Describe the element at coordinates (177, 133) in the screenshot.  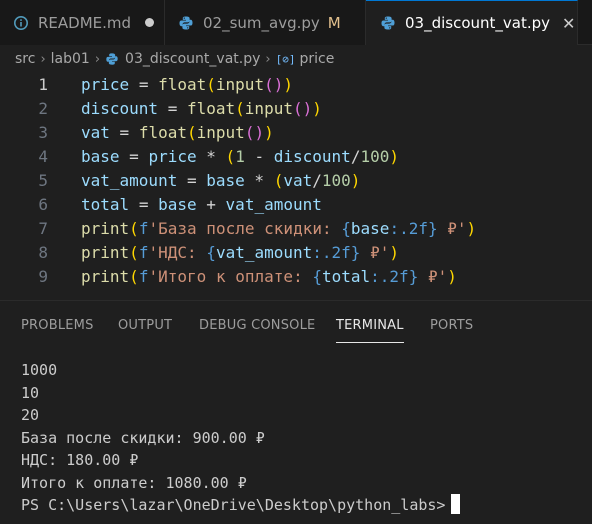
I see `code-text: vat = float(input())` at that location.